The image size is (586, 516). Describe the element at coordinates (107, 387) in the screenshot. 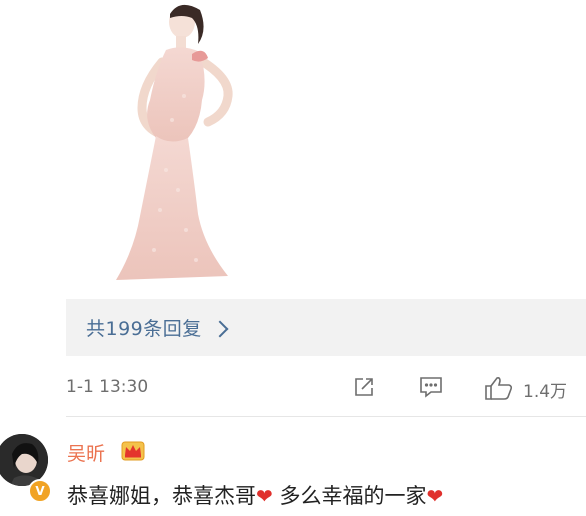

I see `post-timestamp: 1-1 13:30` at that location.